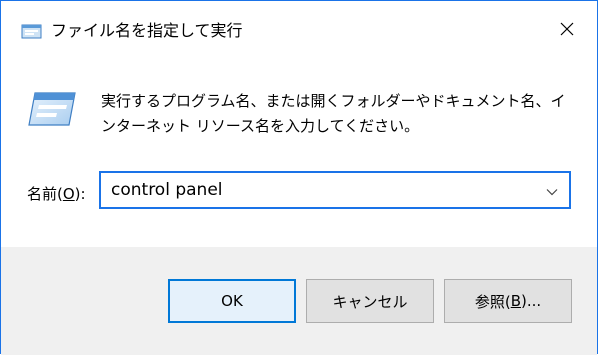 The height and width of the screenshot is (356, 600). What do you see at coordinates (370, 301) in the screenshot?
I see `cancel-button: キャンセル` at bounding box center [370, 301].